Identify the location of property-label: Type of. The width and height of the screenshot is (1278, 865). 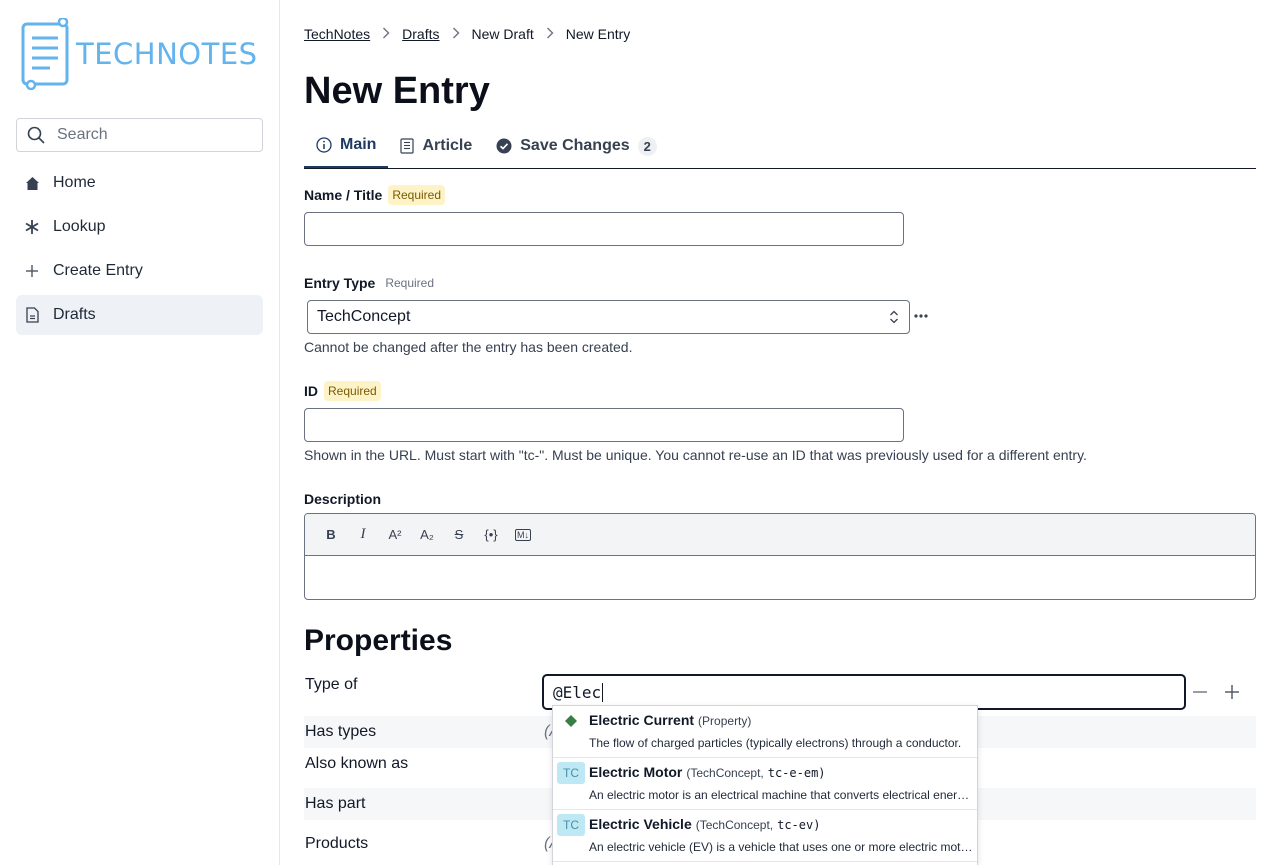
(331, 684).